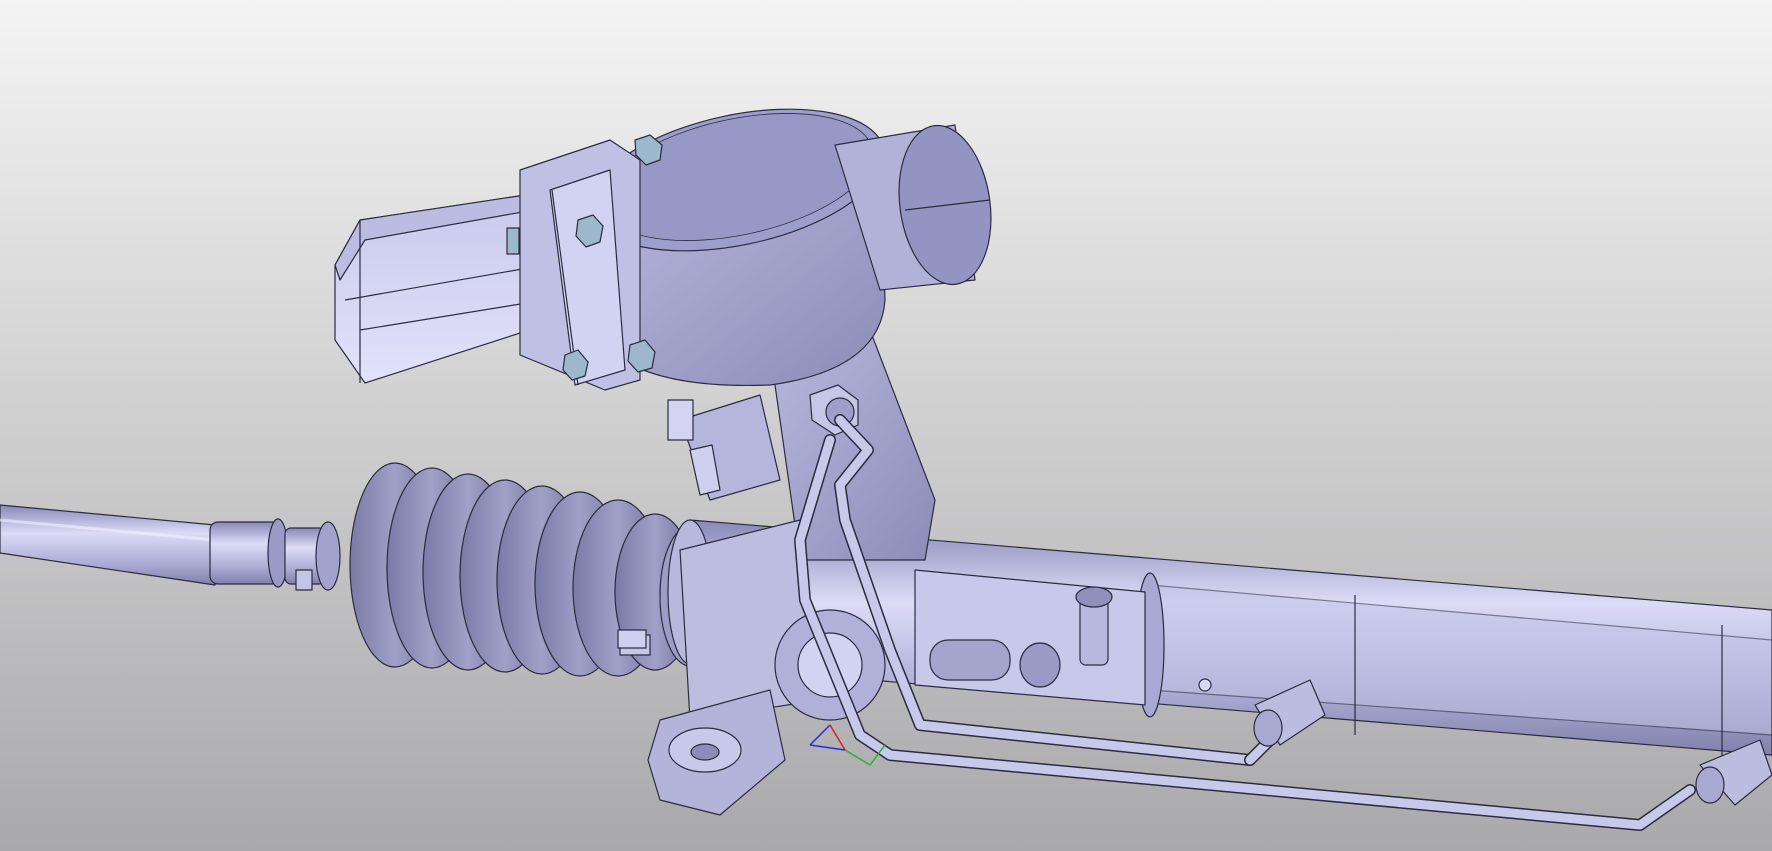 This screenshot has height=851, width=1772. I want to click on inner-tie-rod-joint, so click(275, 554).